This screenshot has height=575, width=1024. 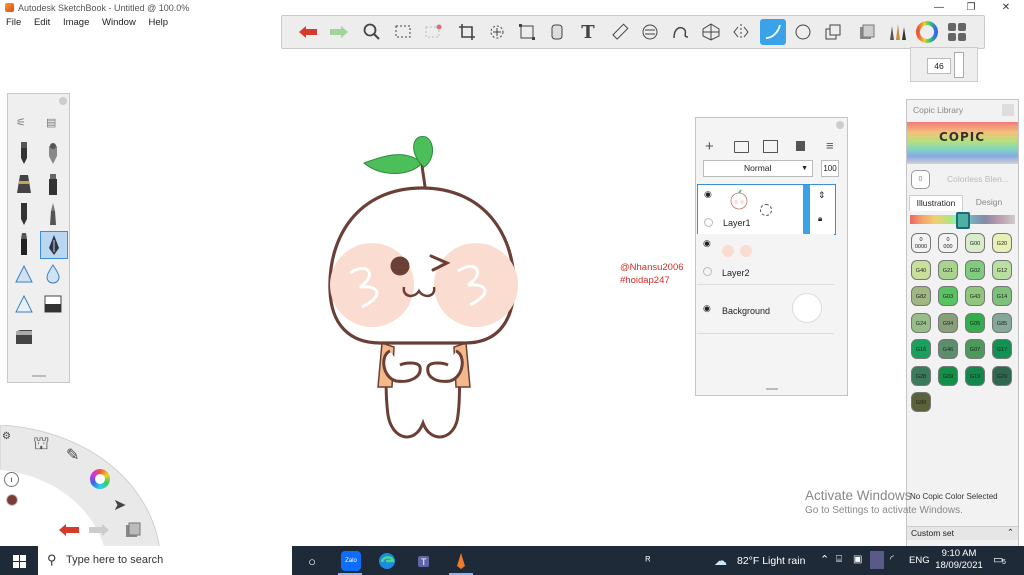 I want to click on copy-icon, so click(x=833, y=32).